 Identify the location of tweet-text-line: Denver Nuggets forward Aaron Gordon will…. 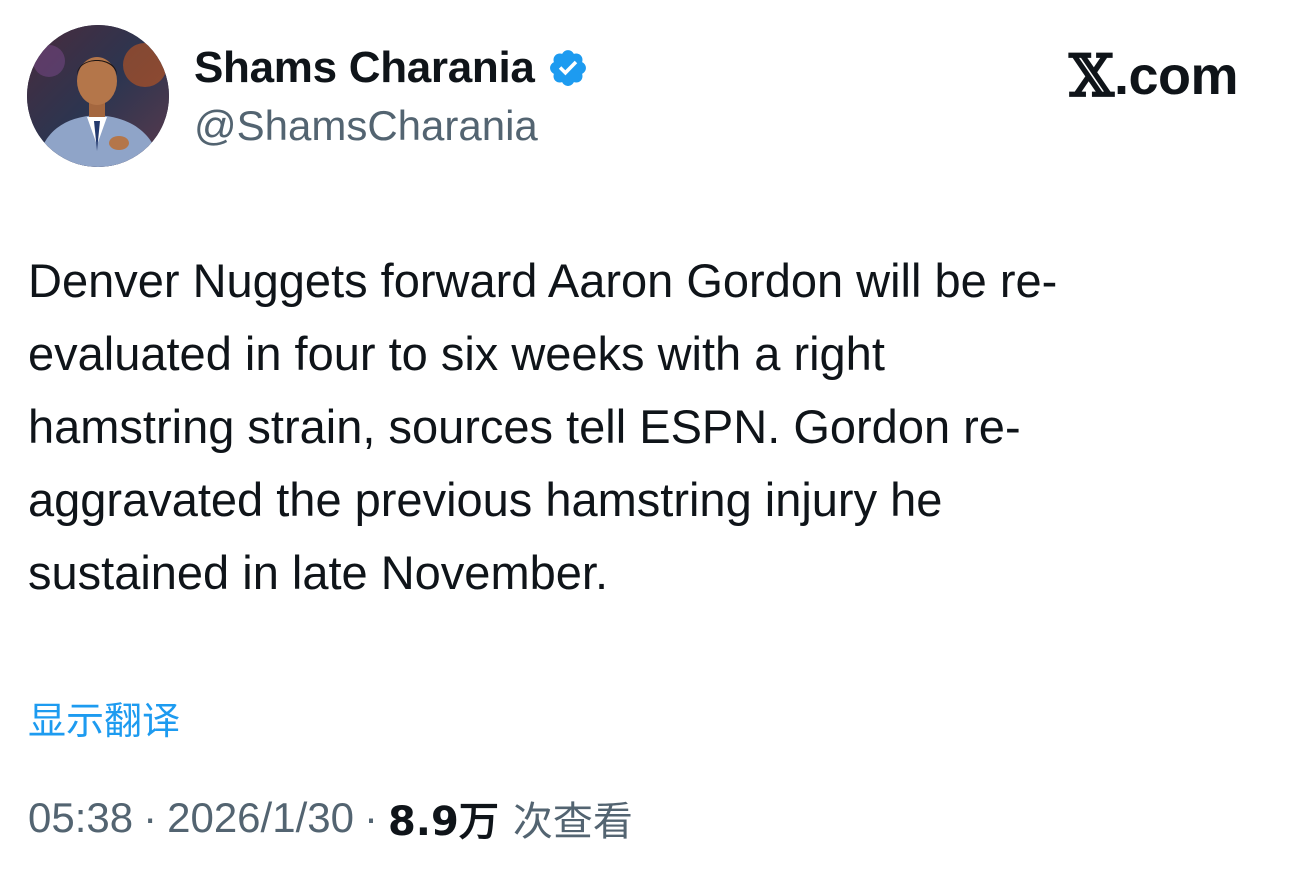
(543, 280).